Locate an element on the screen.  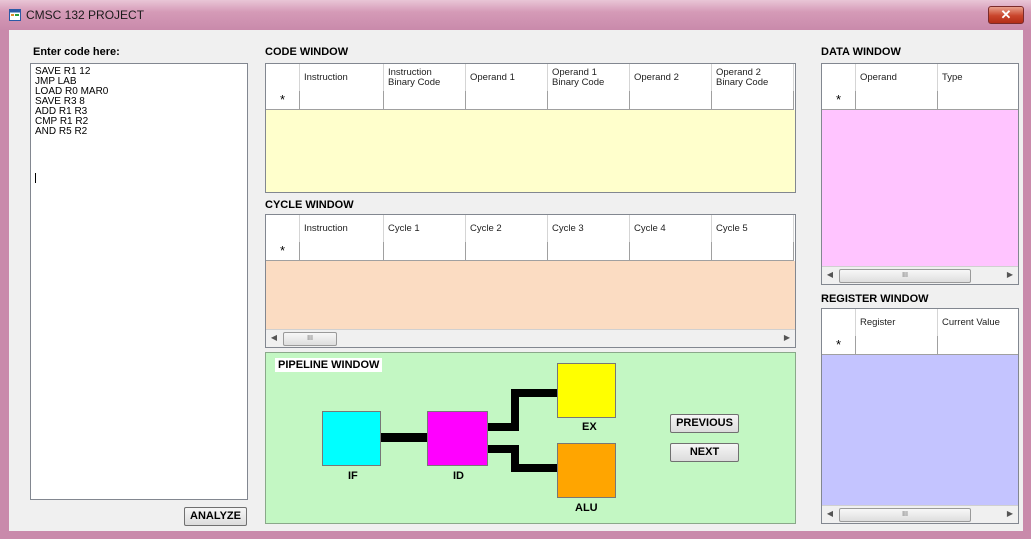
grid-header-row: Register Current Value is located at coordinates (920, 323).